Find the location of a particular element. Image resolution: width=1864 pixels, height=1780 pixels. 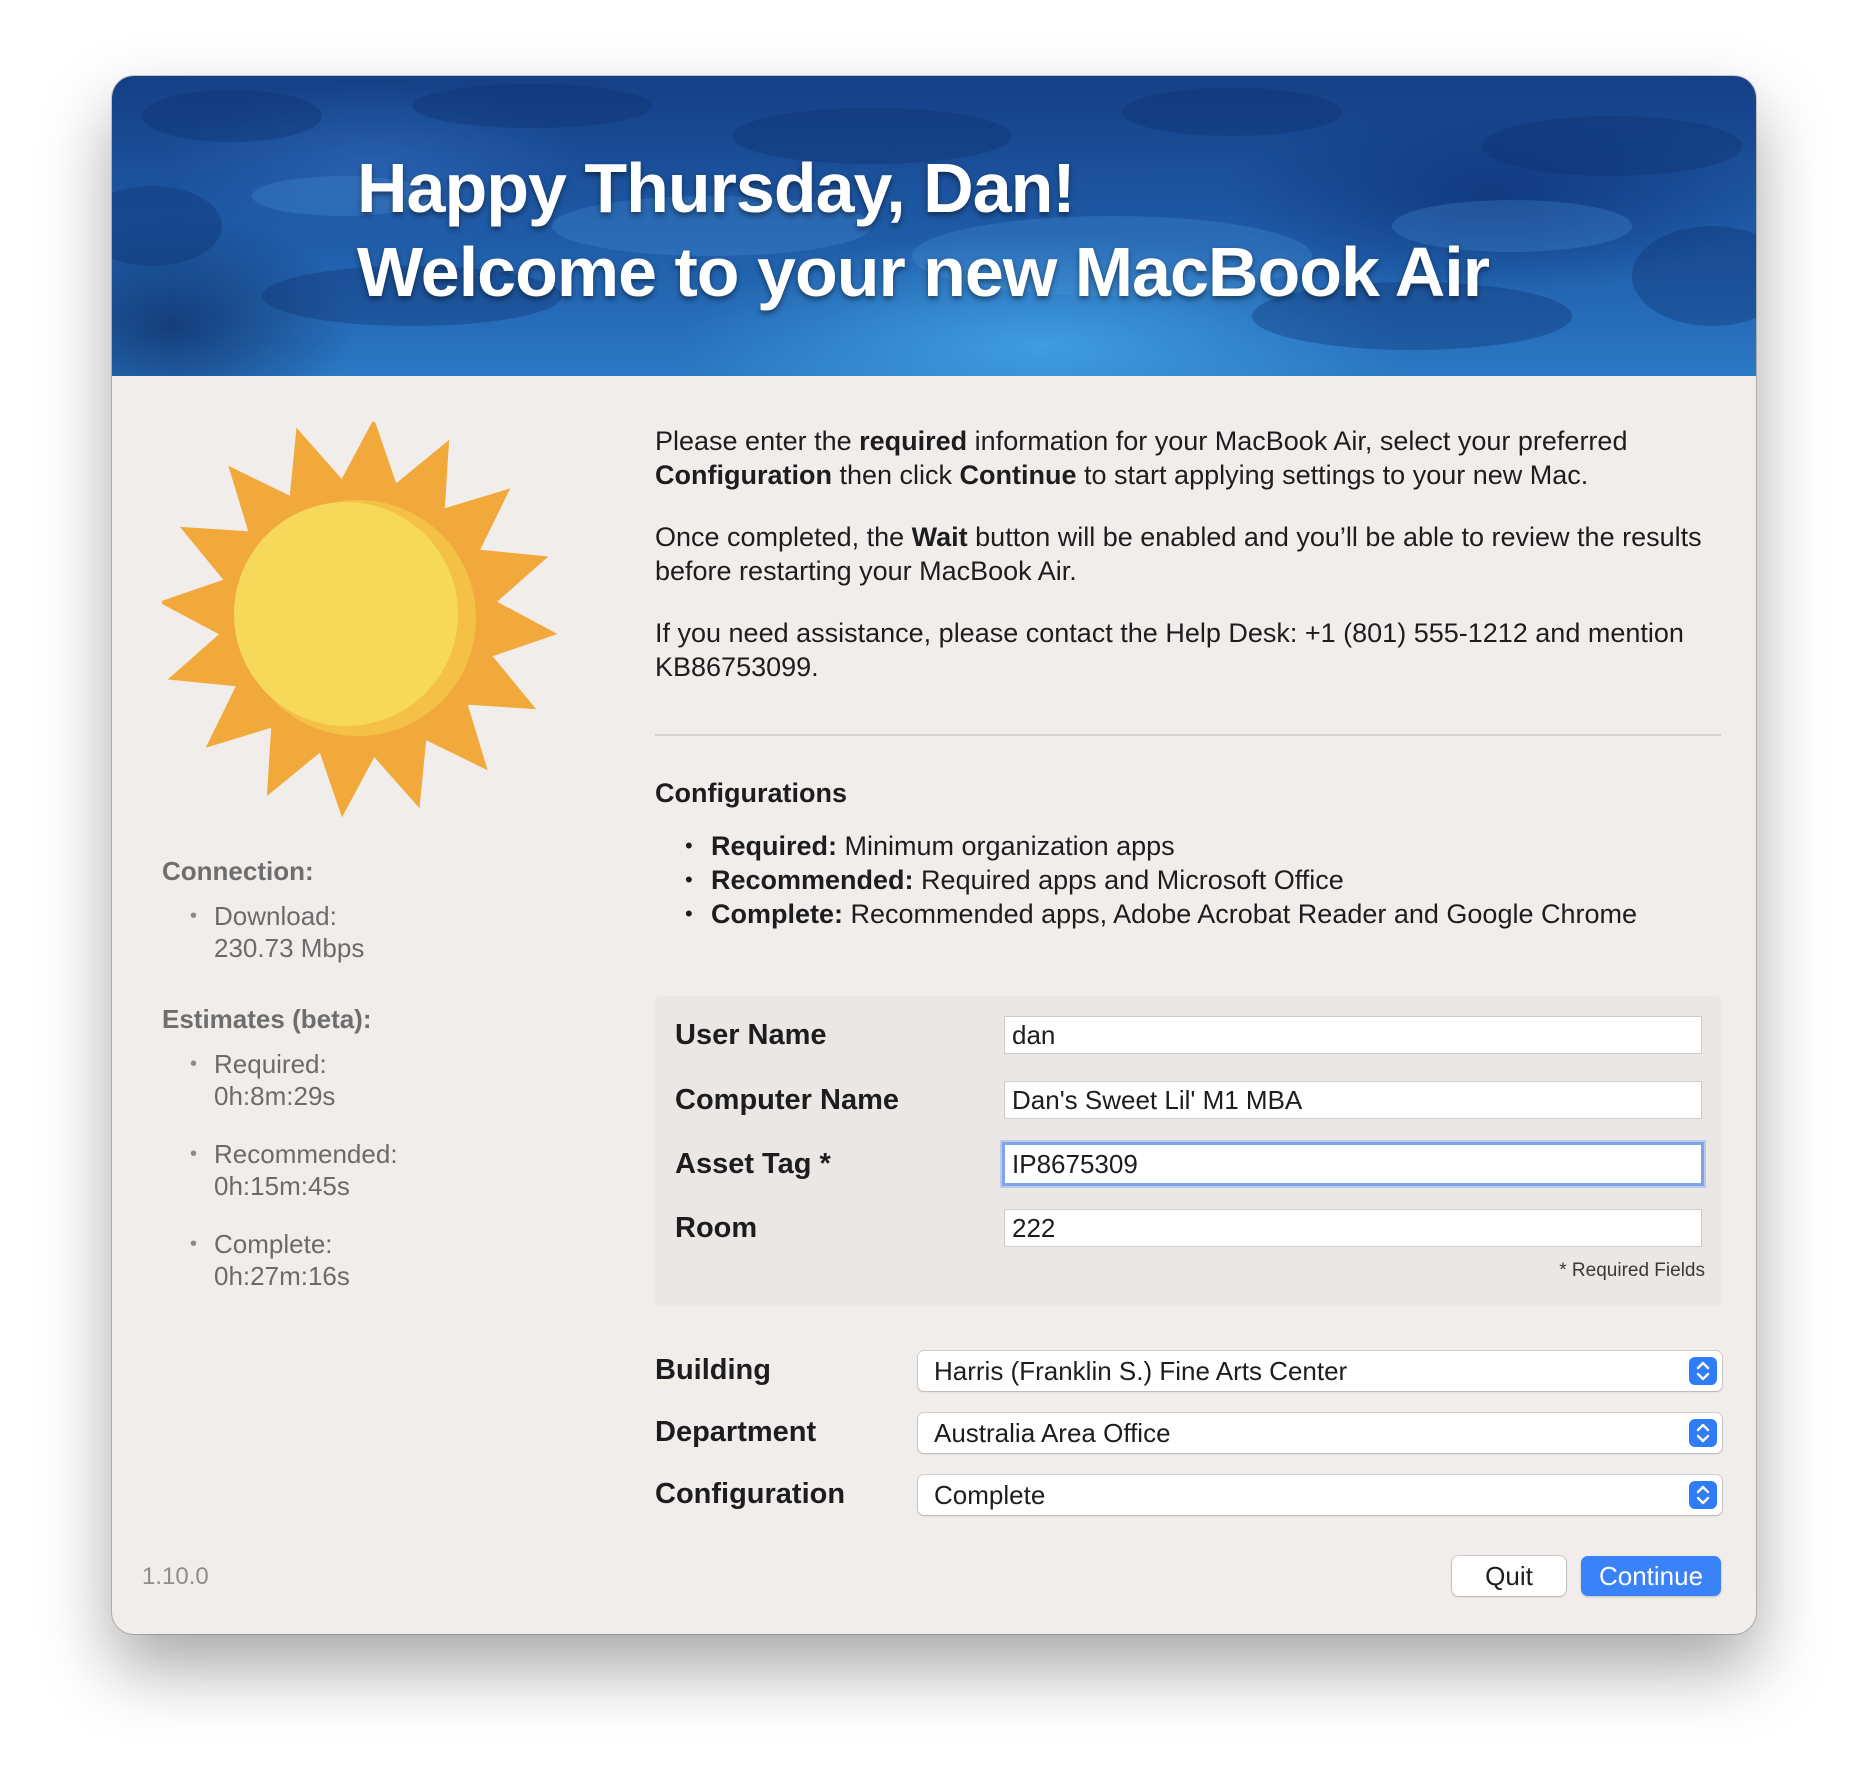

configuration-name: Required: is located at coordinates (774, 846).